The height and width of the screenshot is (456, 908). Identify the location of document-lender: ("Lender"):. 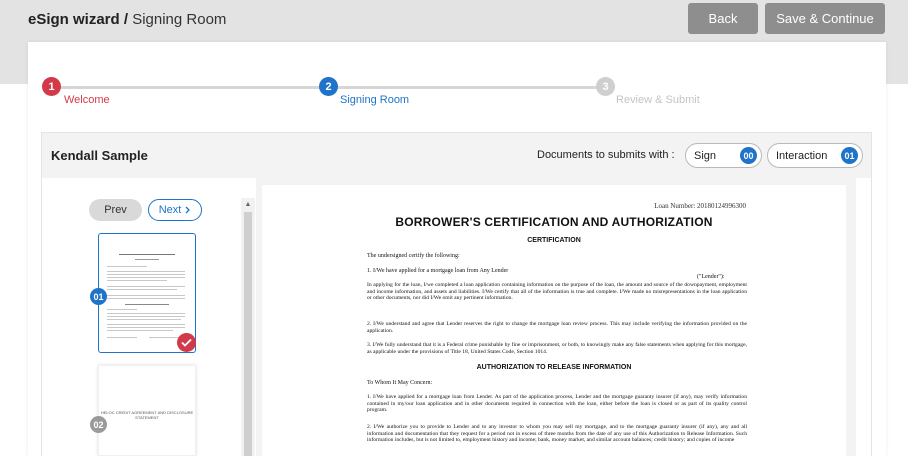
(711, 277).